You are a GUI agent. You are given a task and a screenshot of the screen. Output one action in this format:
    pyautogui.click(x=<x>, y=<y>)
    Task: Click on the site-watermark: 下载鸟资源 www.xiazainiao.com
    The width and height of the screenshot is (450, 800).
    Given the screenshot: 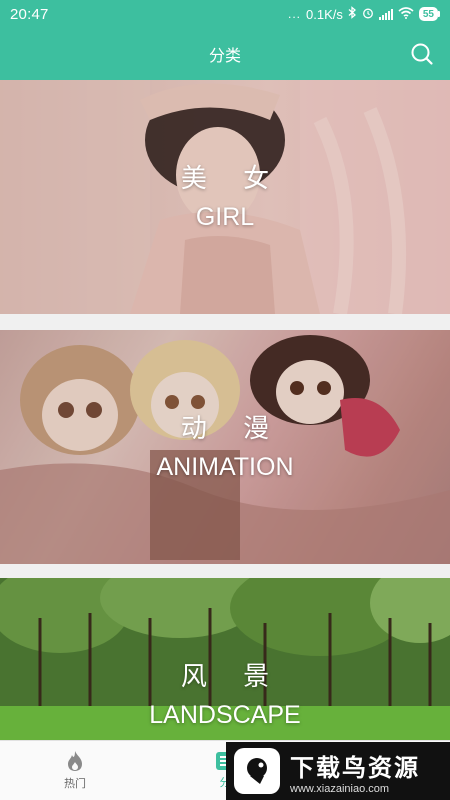 What is the action you would take?
    pyautogui.click(x=338, y=771)
    